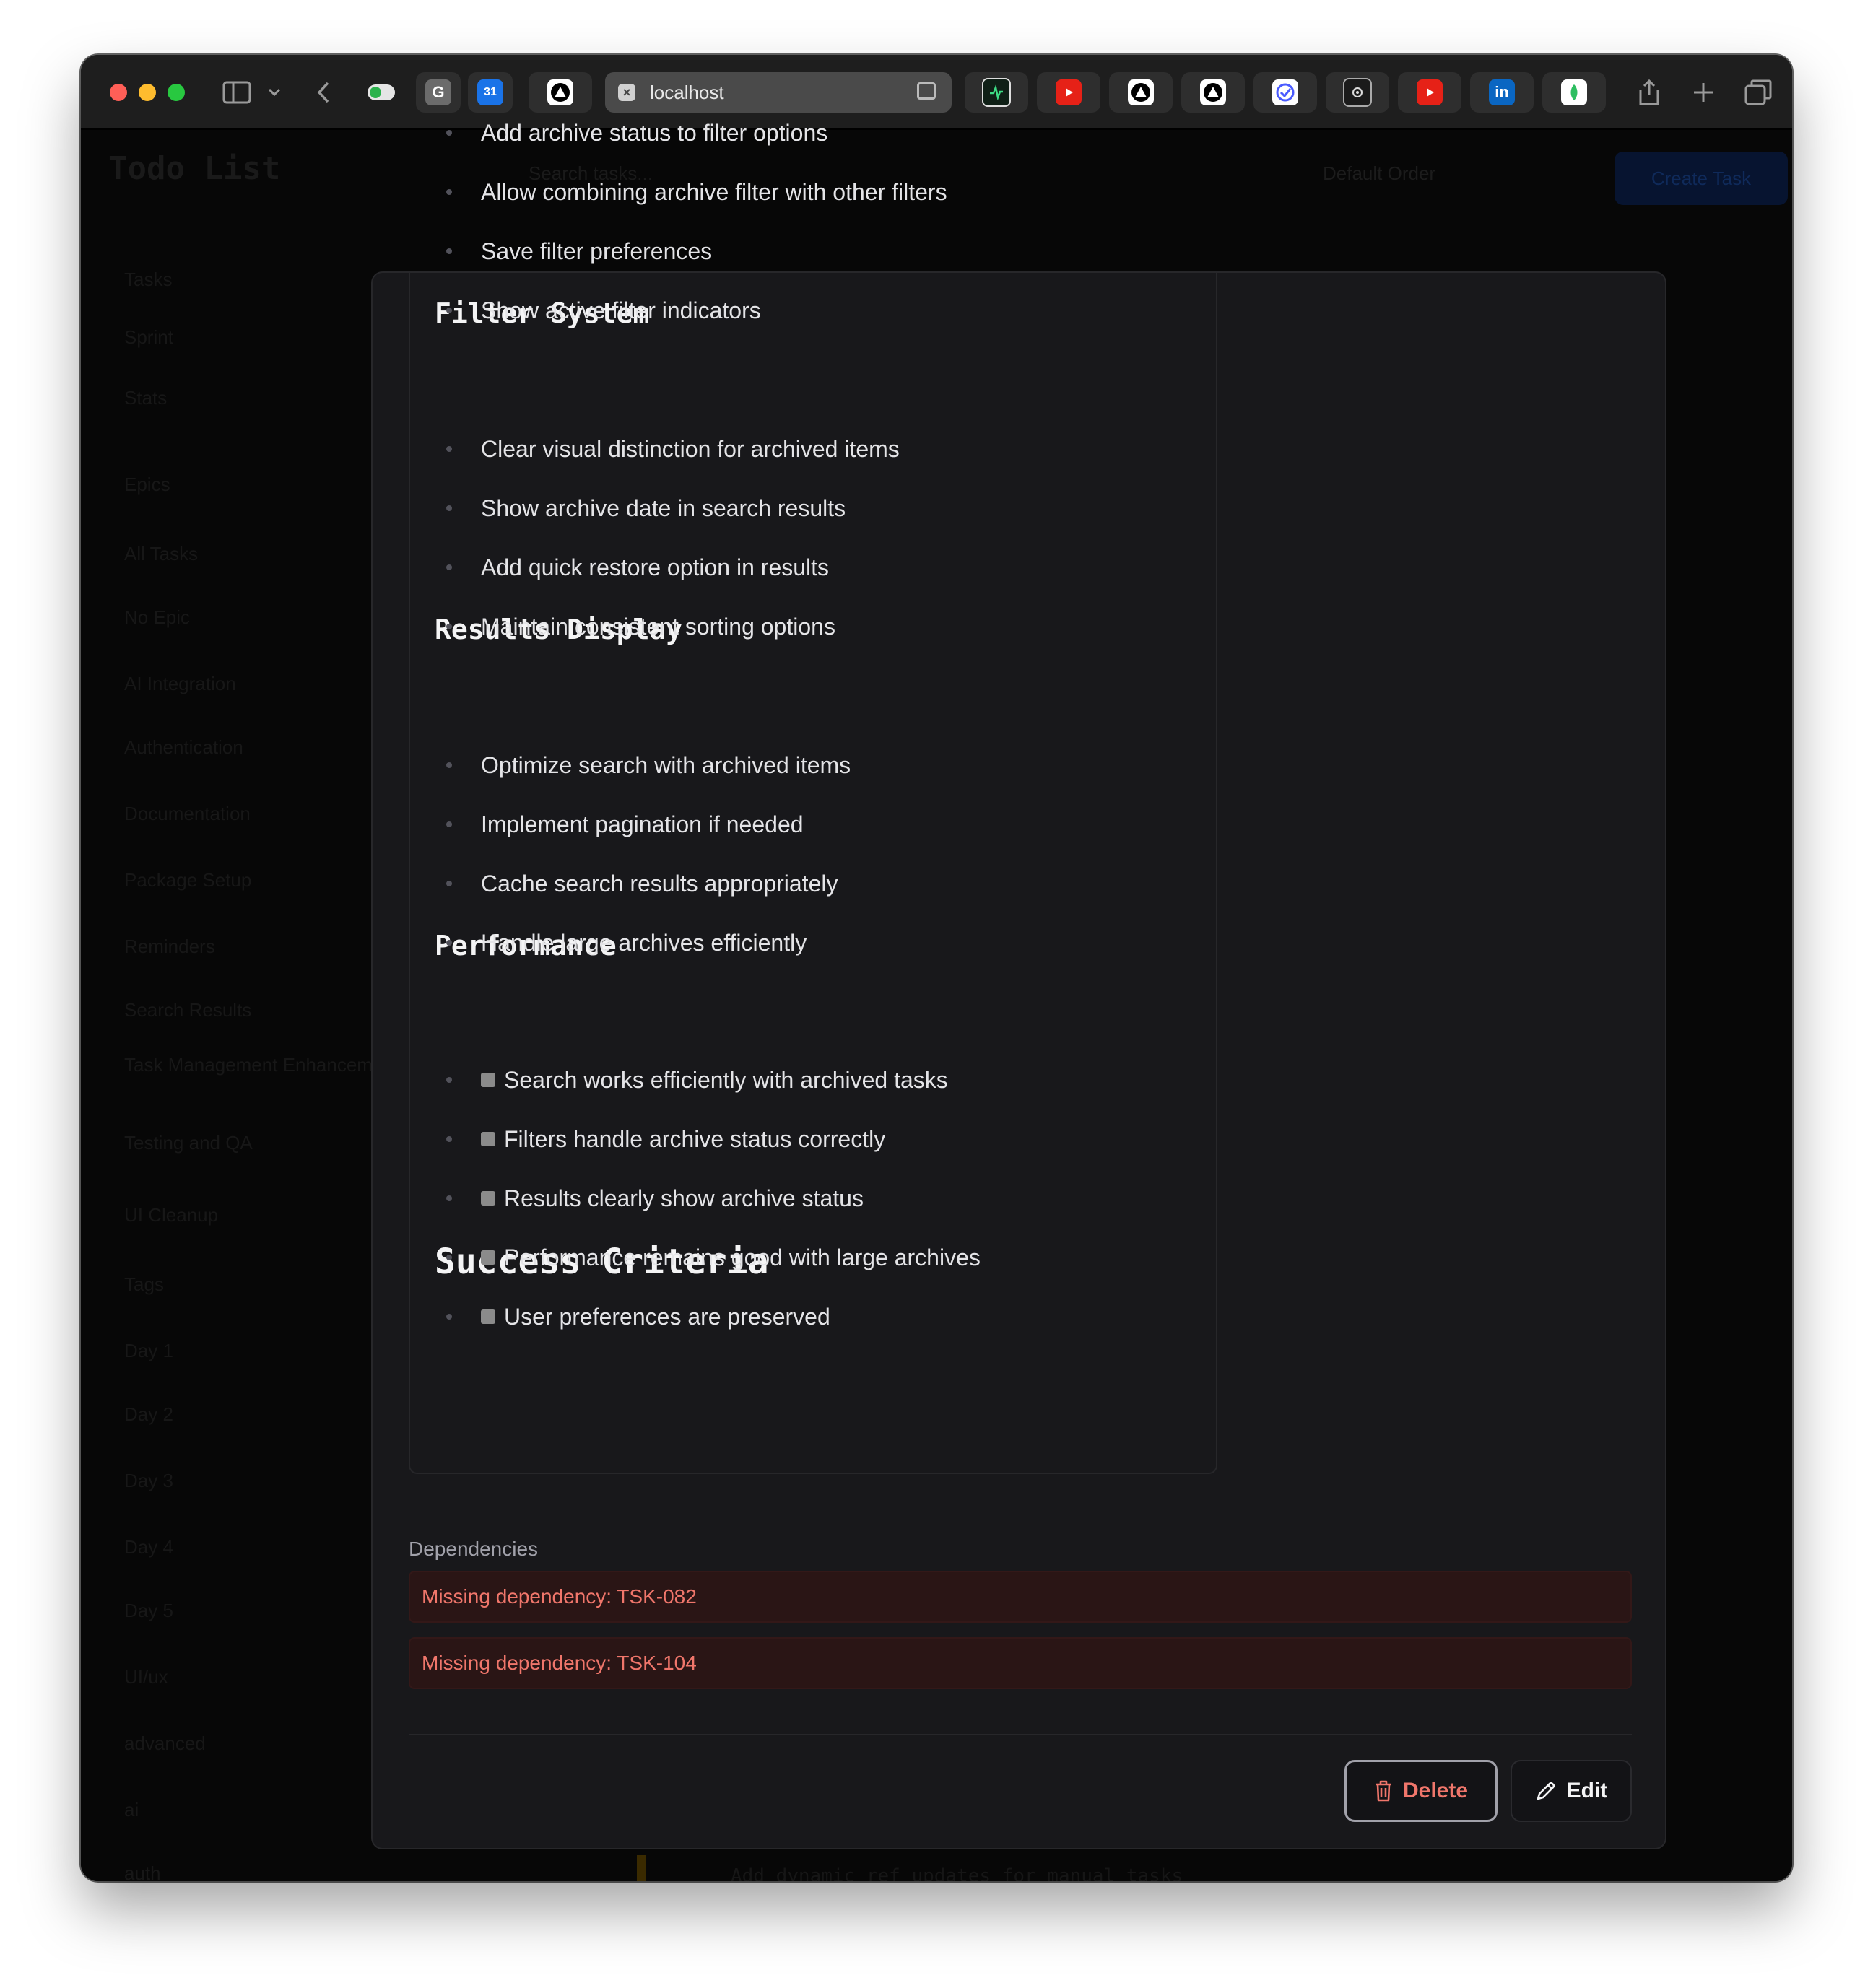  I want to click on sort-select: Default Order, so click(1379, 173).